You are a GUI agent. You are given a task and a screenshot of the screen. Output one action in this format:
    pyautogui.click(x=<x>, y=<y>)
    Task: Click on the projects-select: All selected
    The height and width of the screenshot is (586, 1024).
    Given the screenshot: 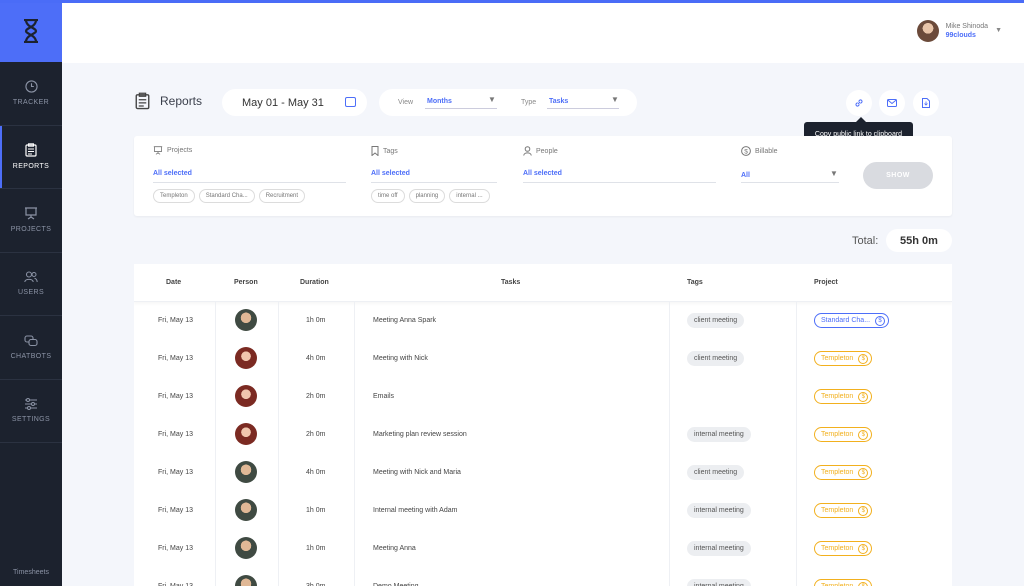 What is the action you would take?
    pyautogui.click(x=172, y=173)
    